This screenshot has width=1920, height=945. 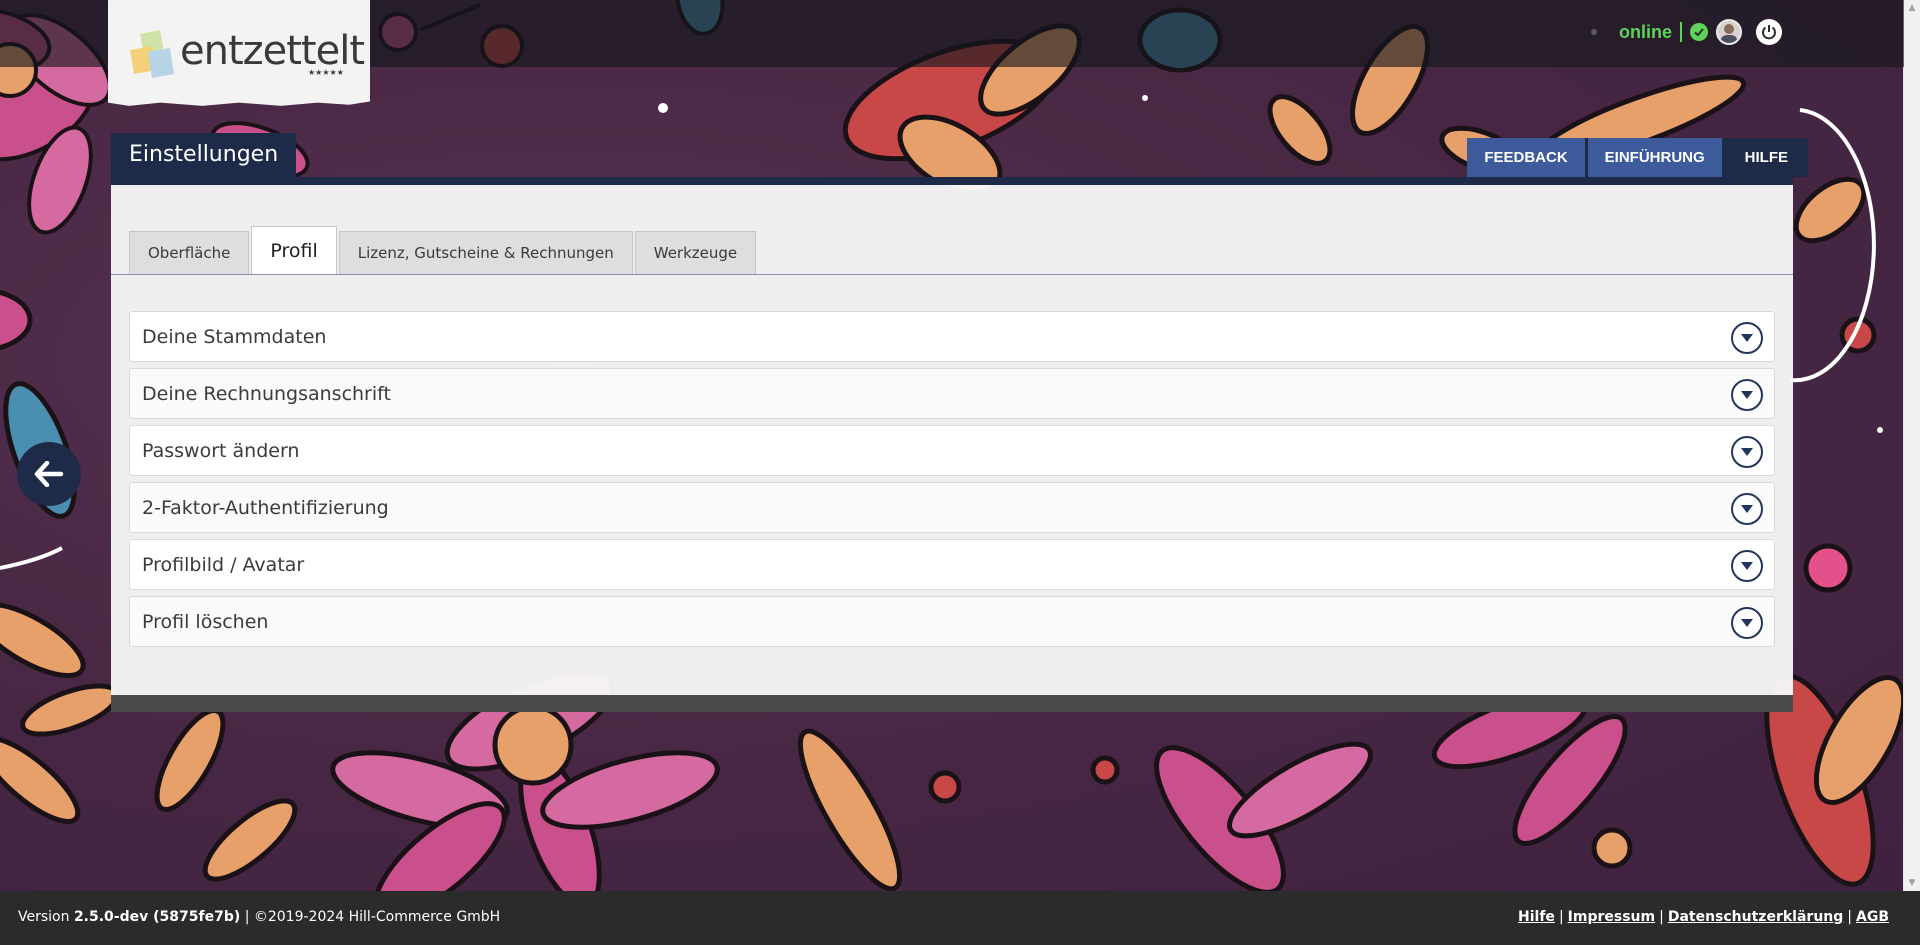 What do you see at coordinates (239, 53) in the screenshot?
I see `logo-card: entzettelt ★★★★★` at bounding box center [239, 53].